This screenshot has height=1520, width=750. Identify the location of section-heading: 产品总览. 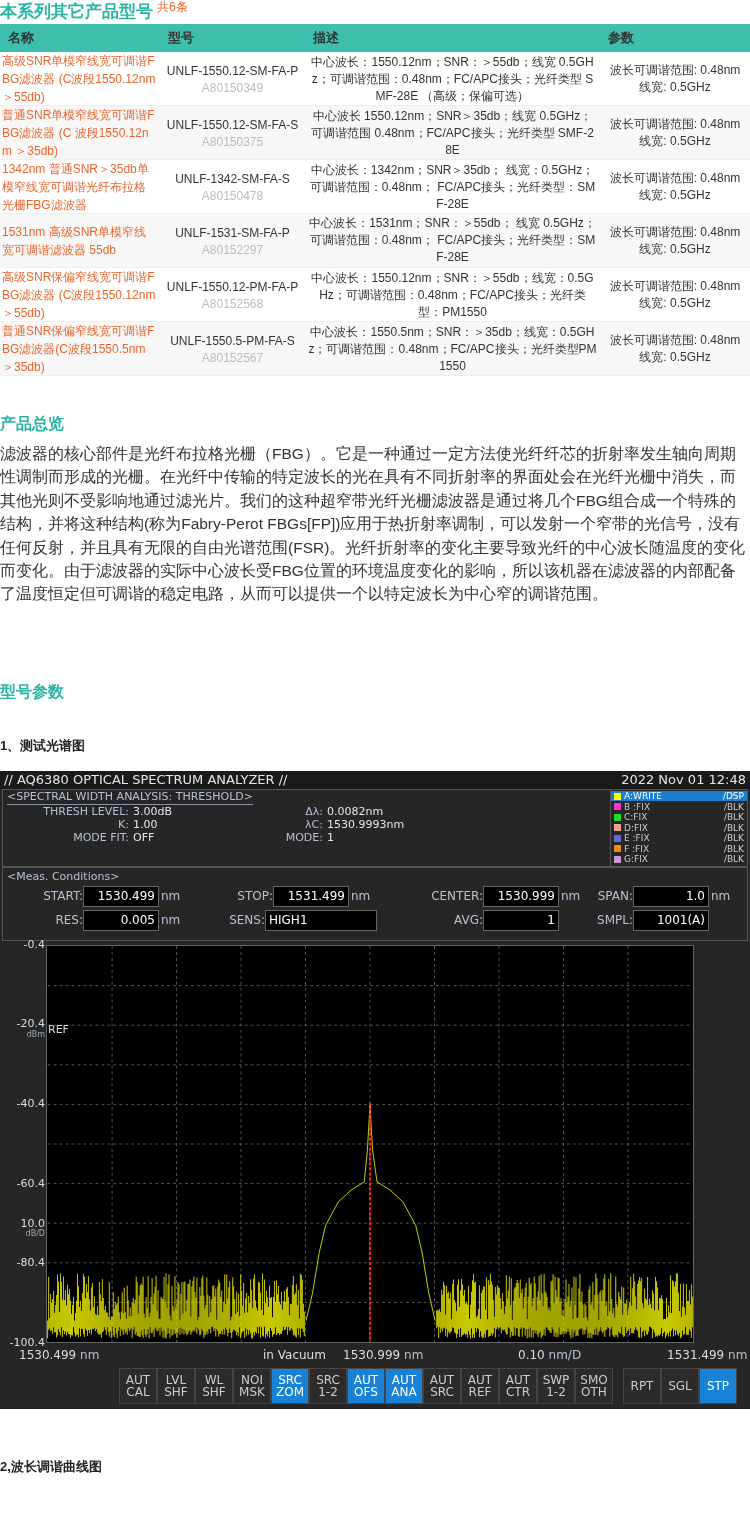
(32, 424).